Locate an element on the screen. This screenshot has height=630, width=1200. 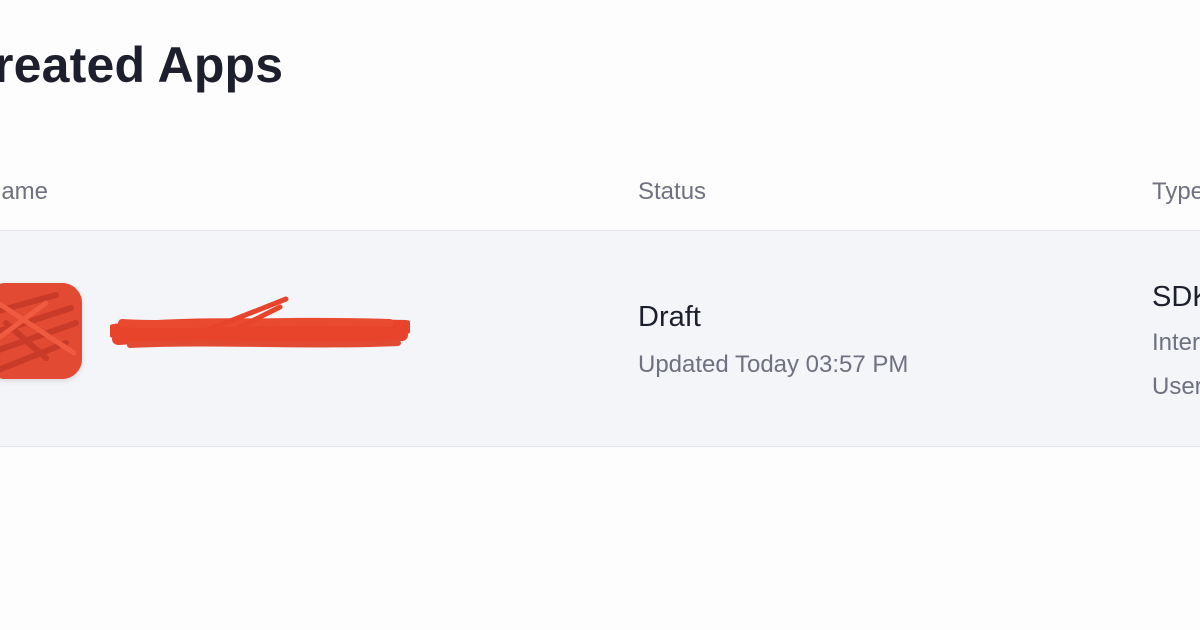
app-name-redacted is located at coordinates (260, 333).